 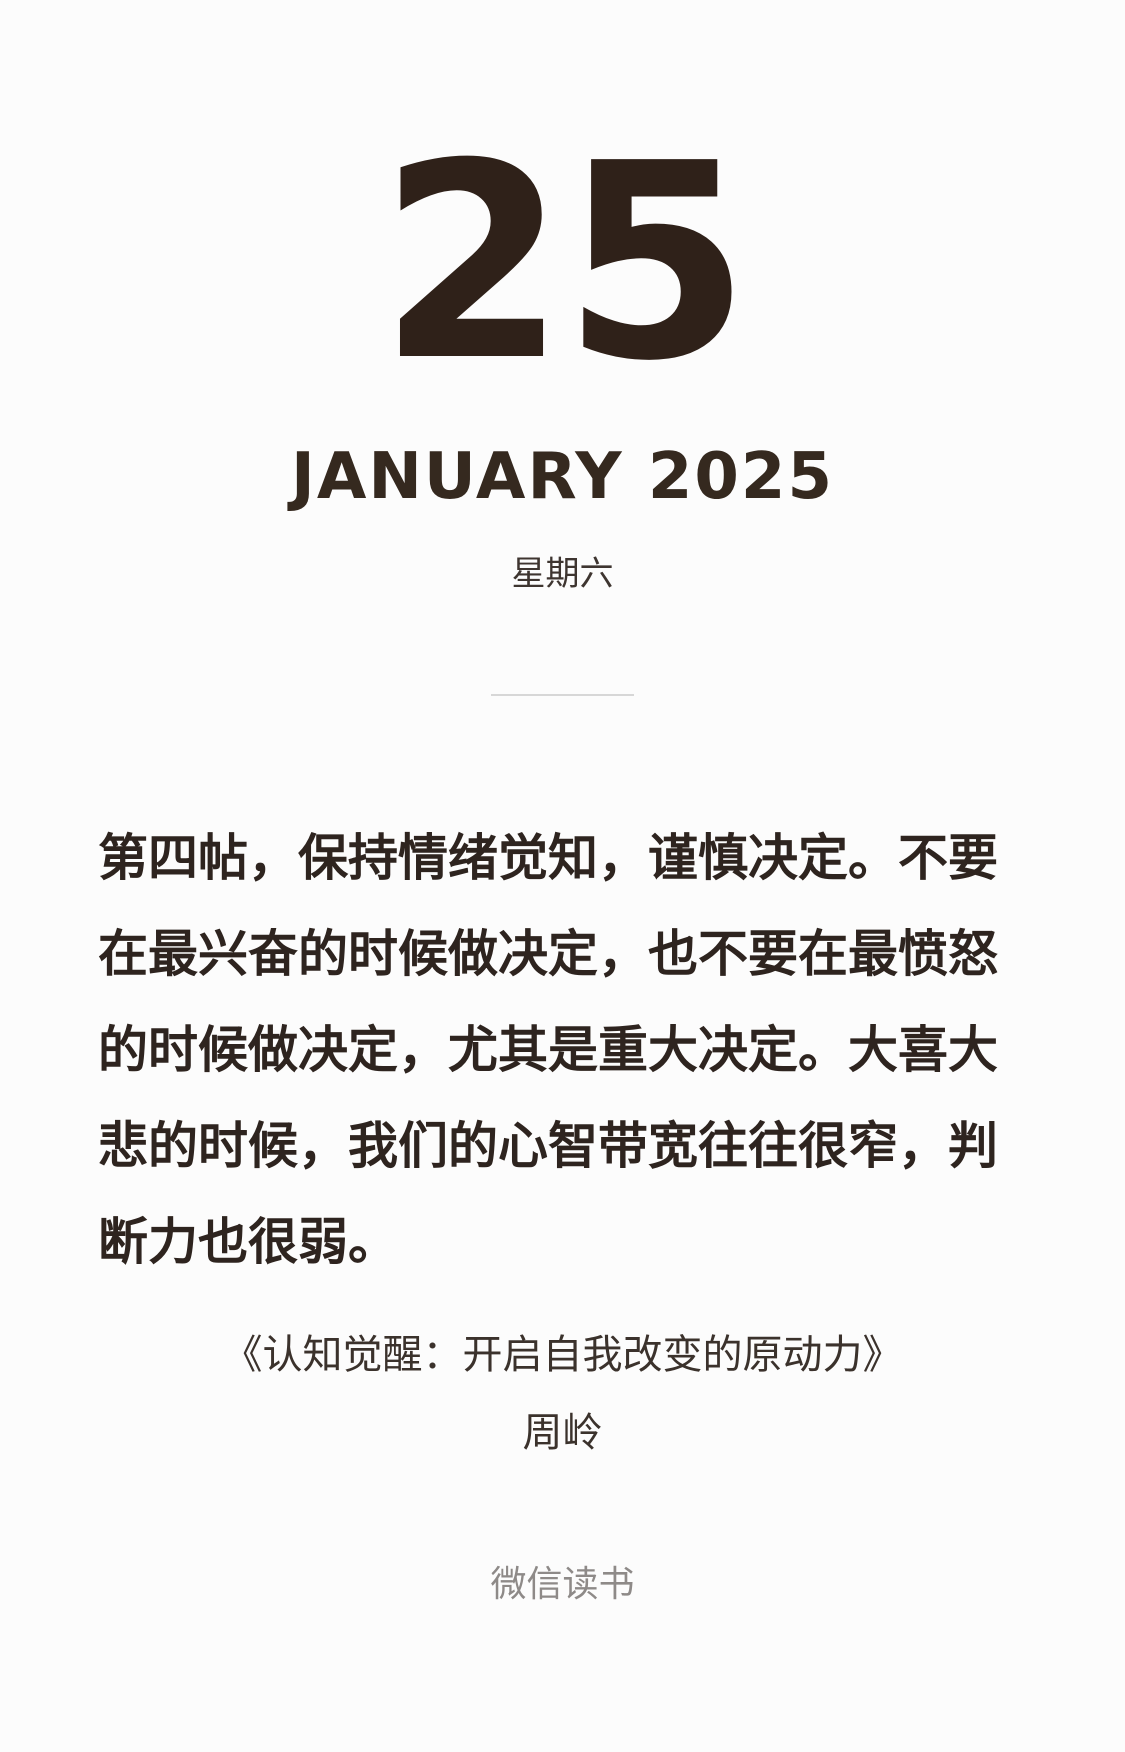 What do you see at coordinates (562, 1355) in the screenshot?
I see `book-title: 《认知觉醒：开启自我改变的原动力》` at bounding box center [562, 1355].